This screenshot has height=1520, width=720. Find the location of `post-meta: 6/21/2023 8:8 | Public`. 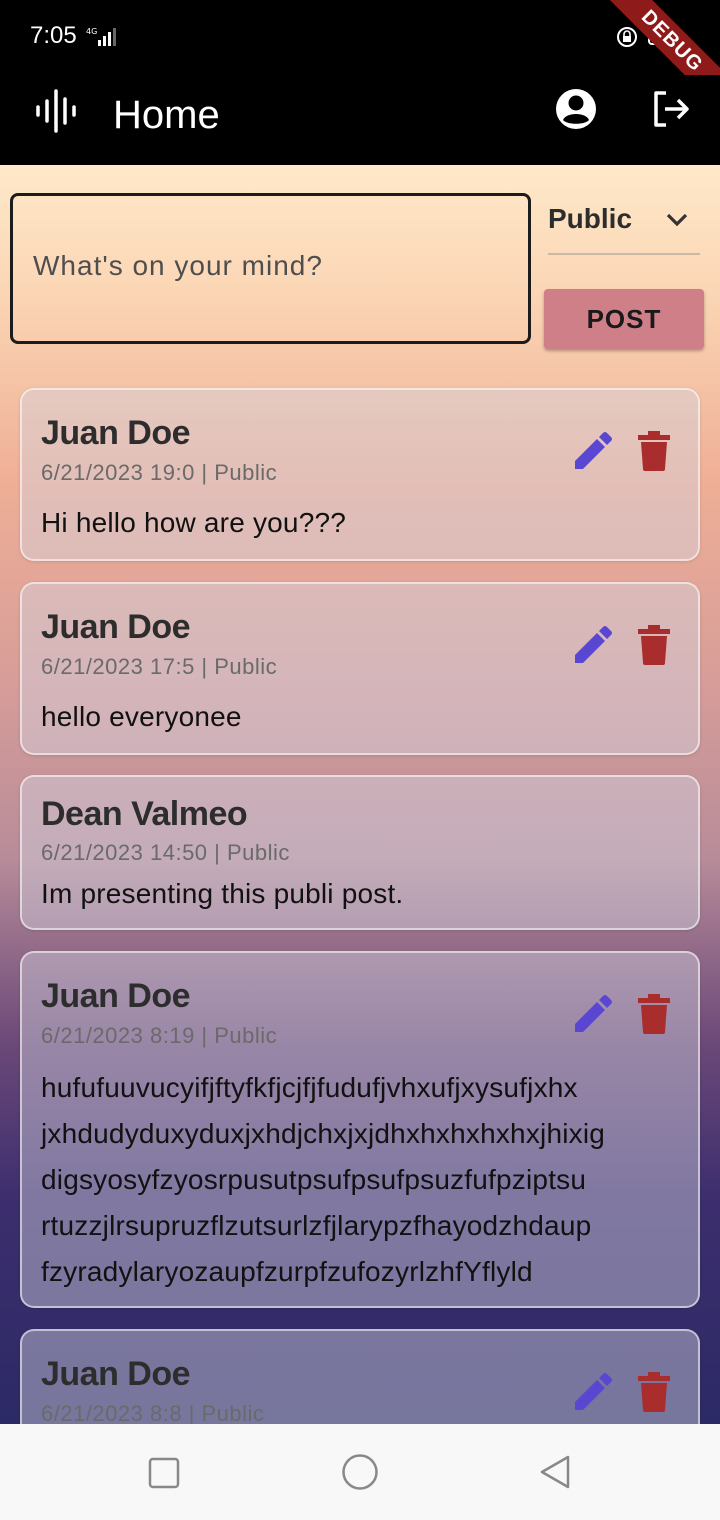

post-meta: 6/21/2023 8:8 | Public is located at coordinates (153, 1412).